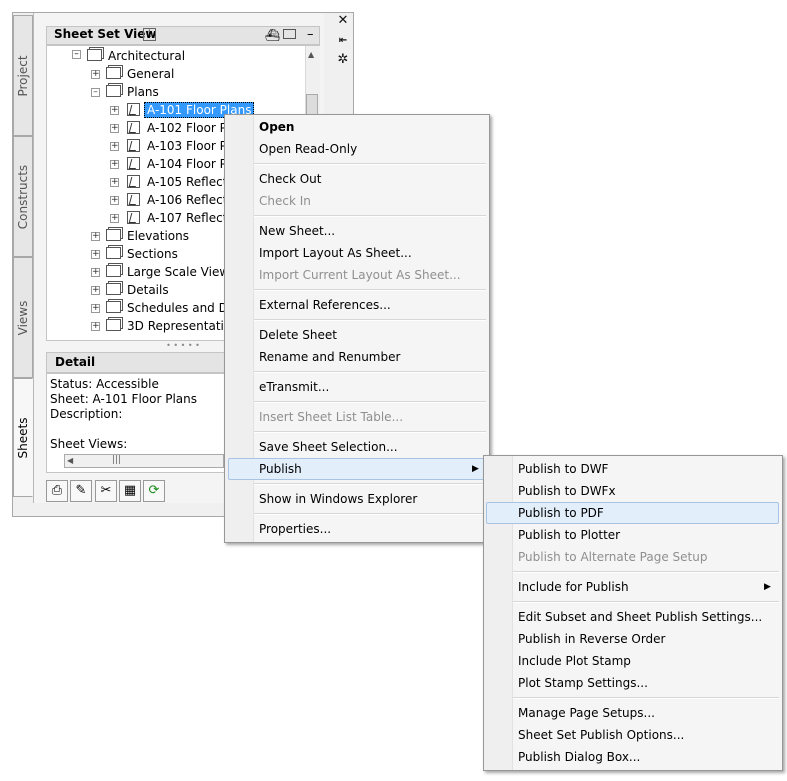  What do you see at coordinates (308, 149) in the screenshot?
I see `menu-item-open-read-only: Open Read-Only` at bounding box center [308, 149].